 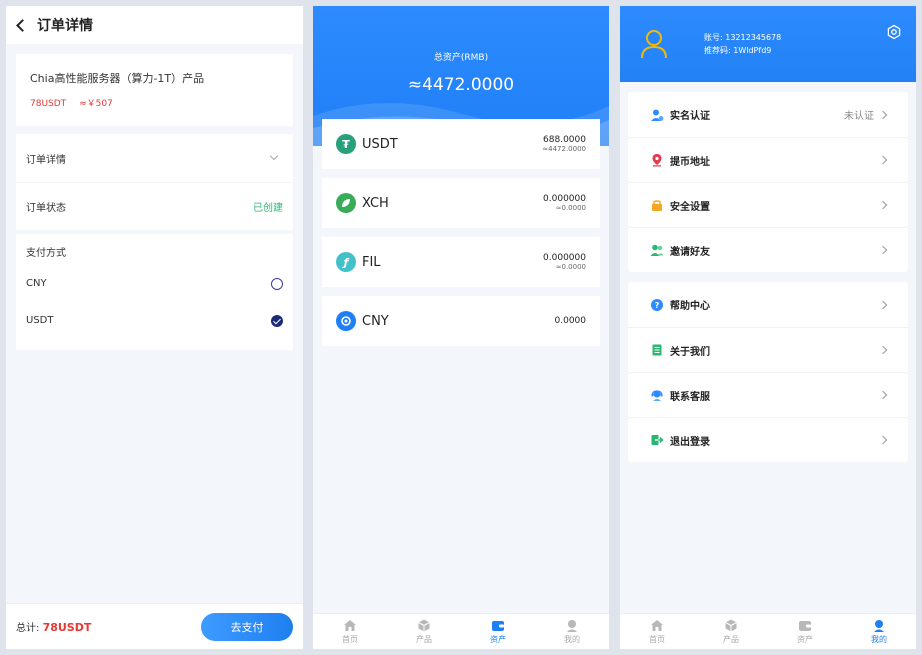 I want to click on profile-header: 账号: 13212345678 推荐码: 1WldPfd9, so click(x=768, y=44).